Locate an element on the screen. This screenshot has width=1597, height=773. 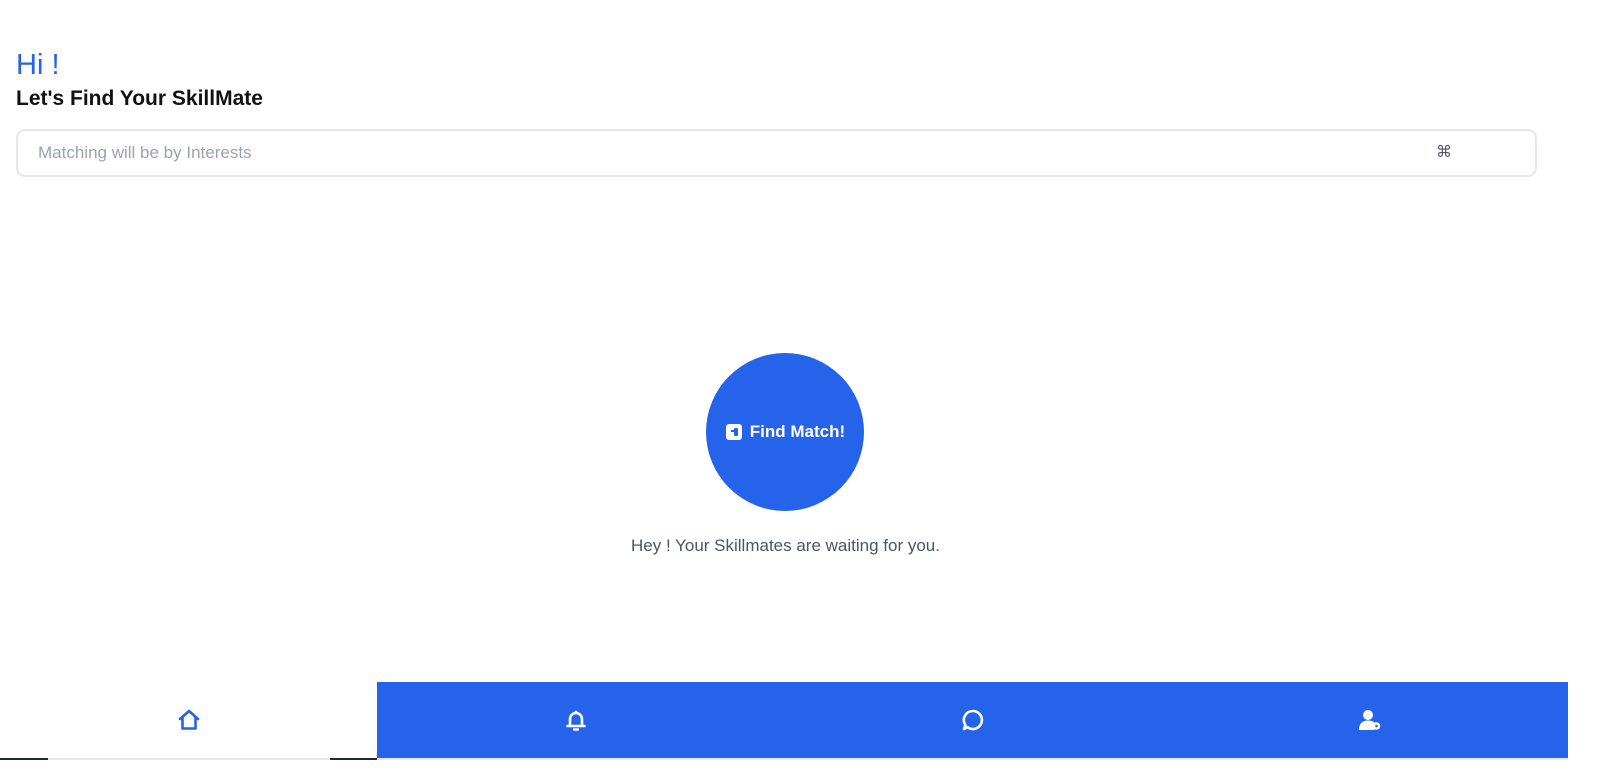
search-box: ⌘ is located at coordinates (776, 153).